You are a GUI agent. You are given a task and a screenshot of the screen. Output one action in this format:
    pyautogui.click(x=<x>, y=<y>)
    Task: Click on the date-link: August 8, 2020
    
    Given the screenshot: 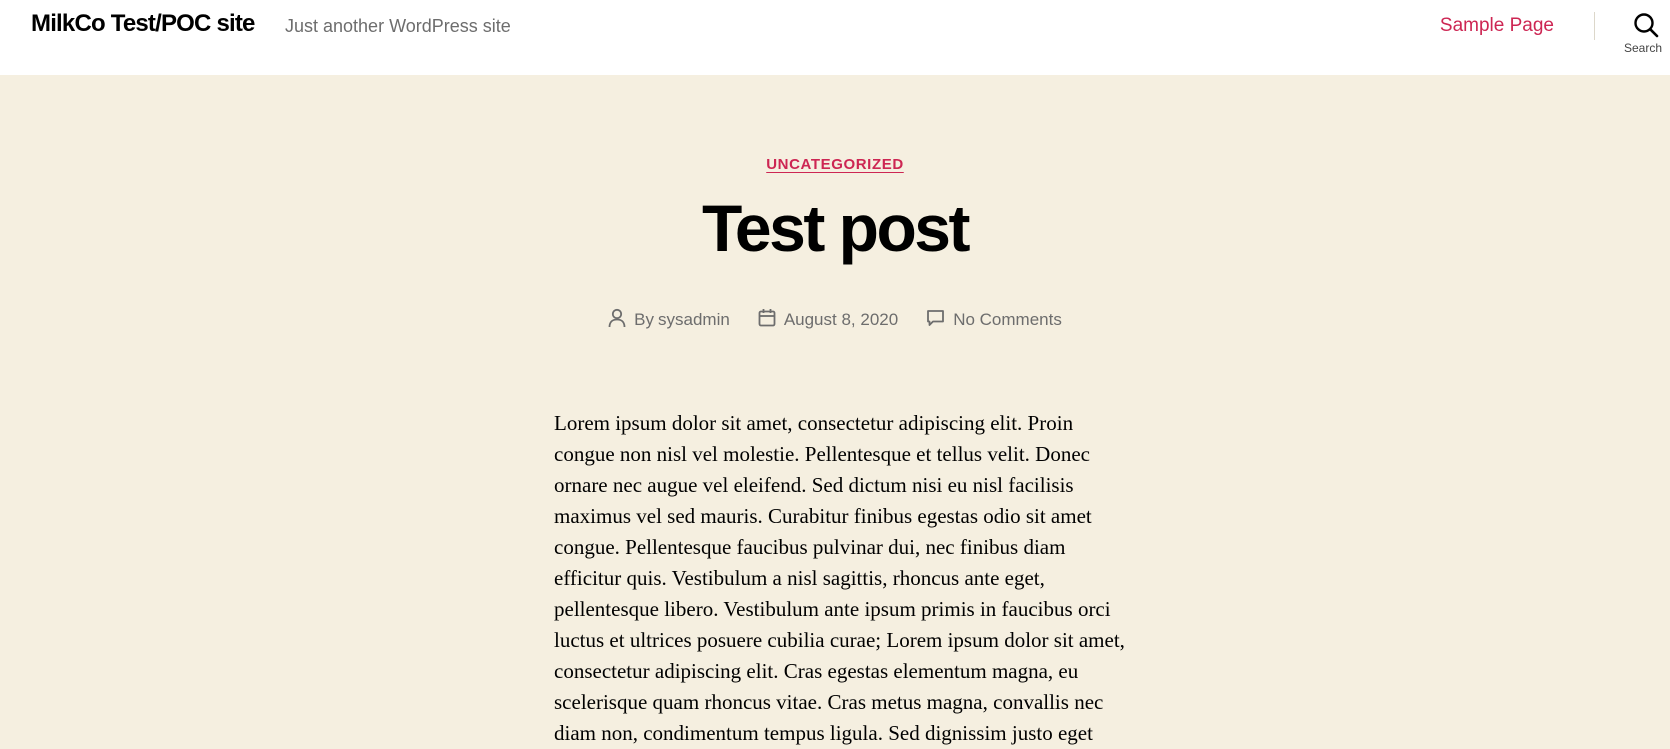 What is the action you would take?
    pyautogui.click(x=841, y=320)
    